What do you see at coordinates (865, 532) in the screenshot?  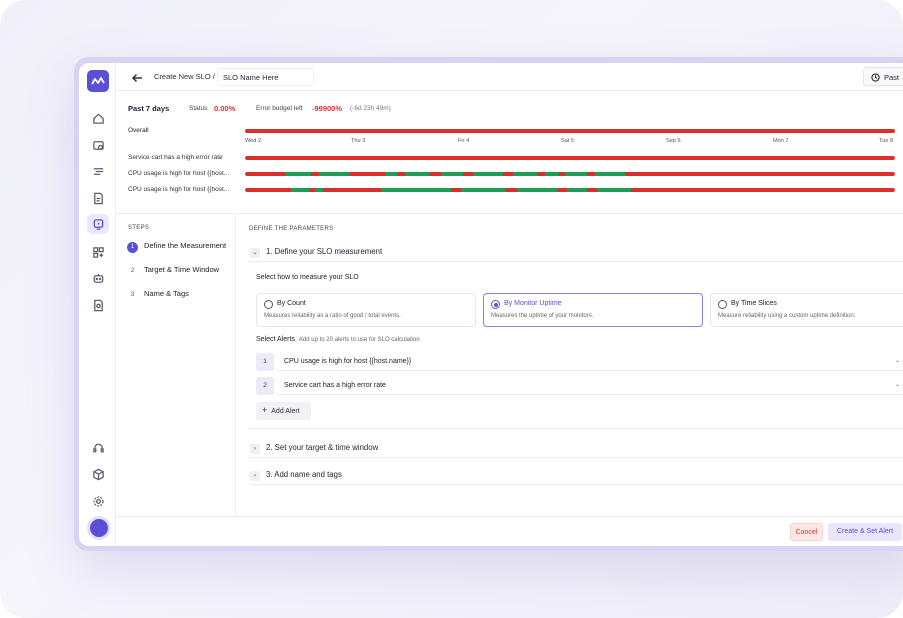 I see `create-set-alert-button: Create & Set Alert` at bounding box center [865, 532].